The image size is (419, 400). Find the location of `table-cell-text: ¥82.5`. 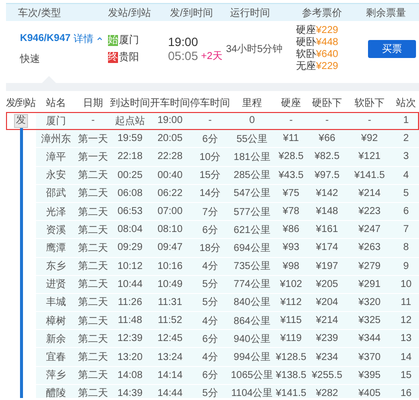

table-cell-text: ¥82.5 is located at coordinates (327, 156).